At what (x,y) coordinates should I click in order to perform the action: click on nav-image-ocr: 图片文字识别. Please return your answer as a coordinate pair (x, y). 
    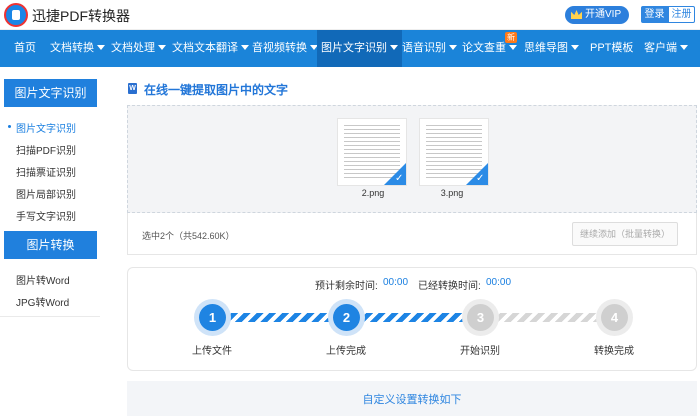
    Looking at the image, I should click on (359, 48).